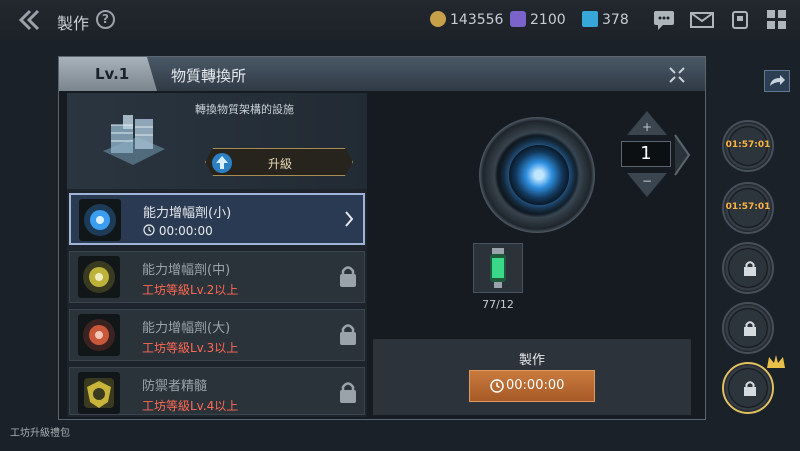 The image size is (800, 451). I want to click on share-arrow-icon, so click(777, 80).